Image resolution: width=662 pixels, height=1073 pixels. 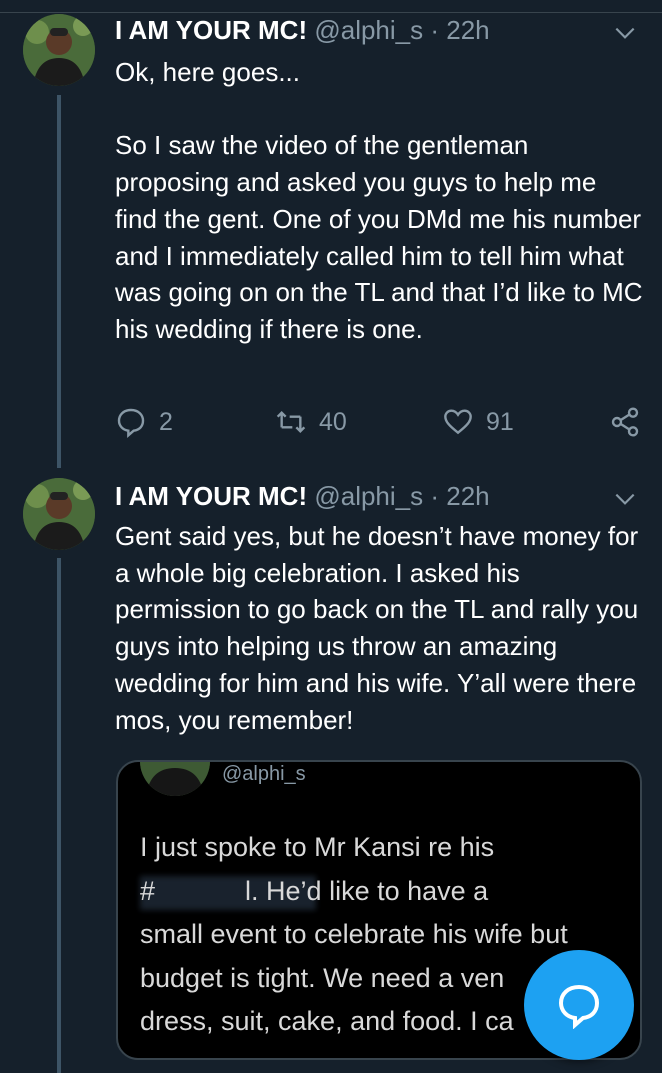 I want to click on compose-reply-button, so click(x=579, y=1005).